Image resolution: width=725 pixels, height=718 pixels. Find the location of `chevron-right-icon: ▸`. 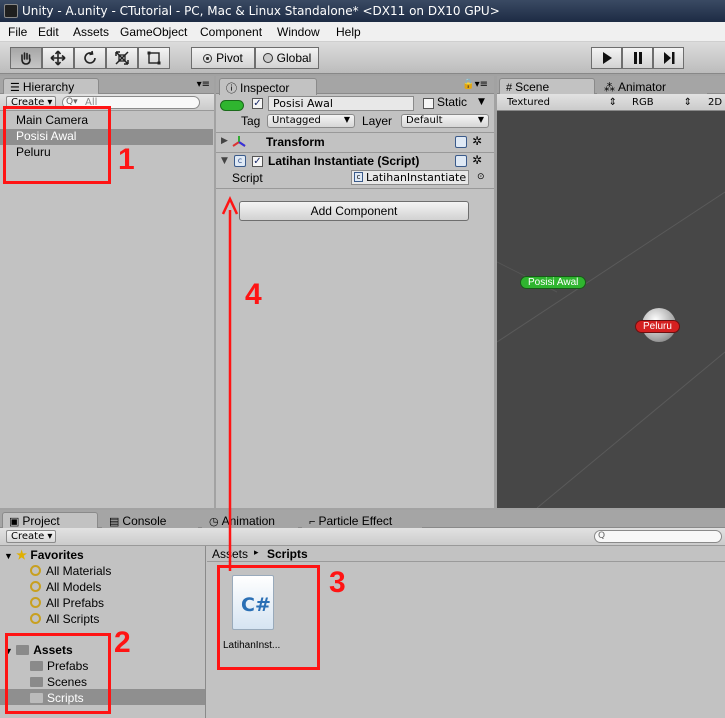

chevron-right-icon: ▸ is located at coordinates (256, 552).